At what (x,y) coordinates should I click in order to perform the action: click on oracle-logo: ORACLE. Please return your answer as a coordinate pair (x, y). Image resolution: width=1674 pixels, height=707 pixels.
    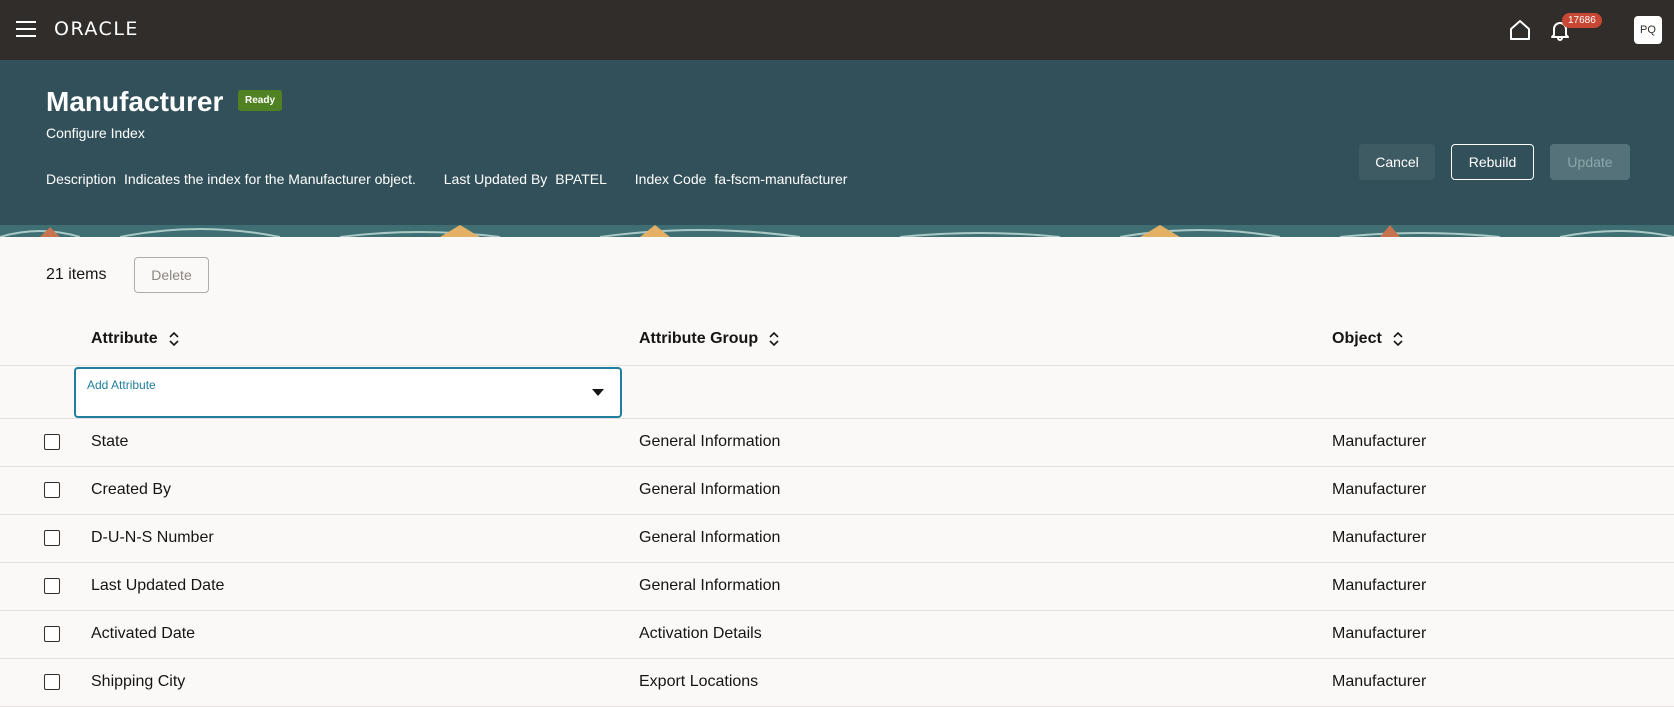
    Looking at the image, I should click on (96, 29).